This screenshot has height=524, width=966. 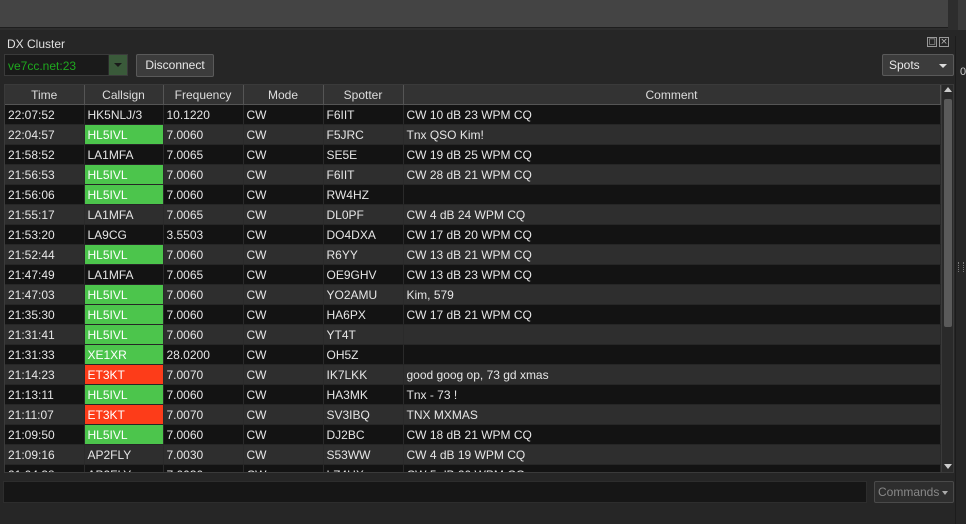 What do you see at coordinates (124, 374) in the screenshot?
I see `cell-callsign: ET3KT` at bounding box center [124, 374].